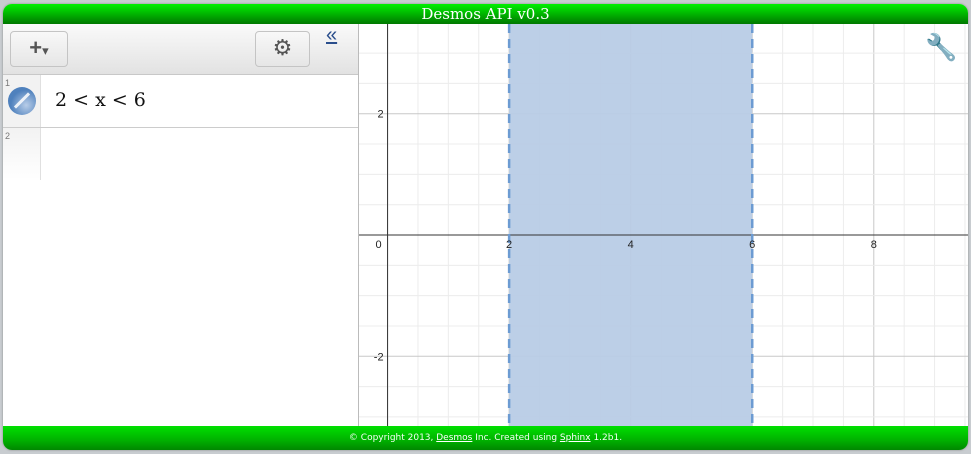 Image resolution: width=971 pixels, height=454 pixels. Describe the element at coordinates (392, 438) in the screenshot. I see `footer-copyright: © Copyright 2013,` at that location.